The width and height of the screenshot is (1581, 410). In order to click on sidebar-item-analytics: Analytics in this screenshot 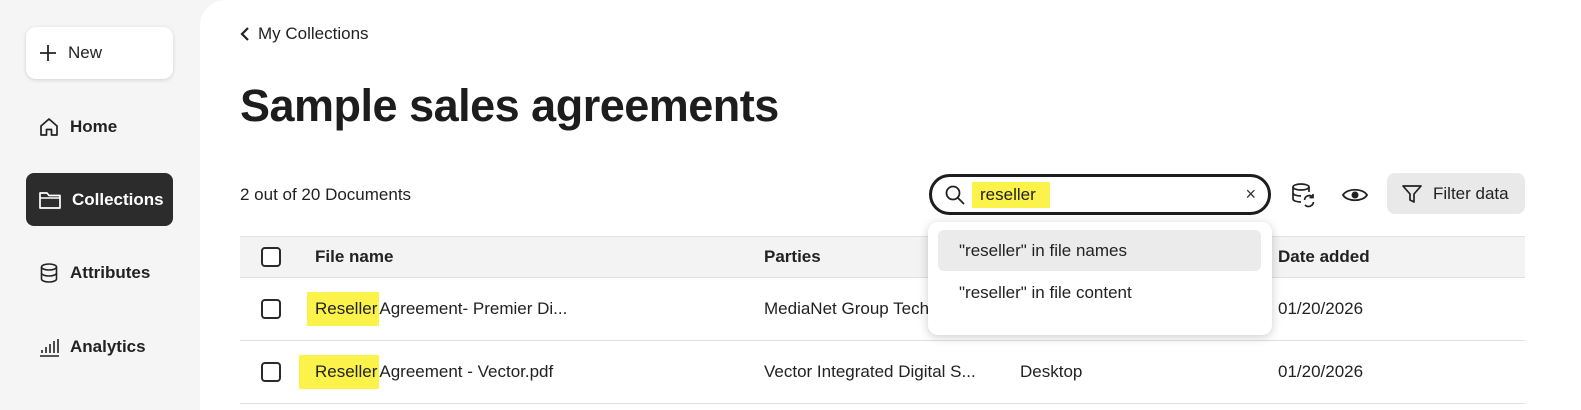, I will do `click(99, 346)`.